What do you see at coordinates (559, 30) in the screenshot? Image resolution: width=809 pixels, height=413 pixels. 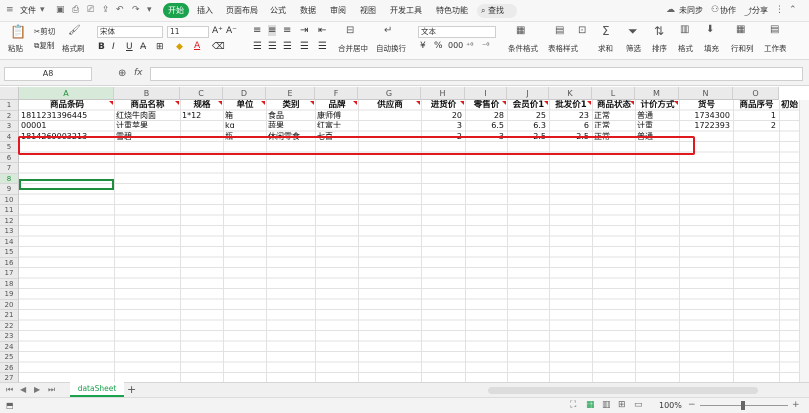 I see `table-style-icon: ▤` at bounding box center [559, 30].